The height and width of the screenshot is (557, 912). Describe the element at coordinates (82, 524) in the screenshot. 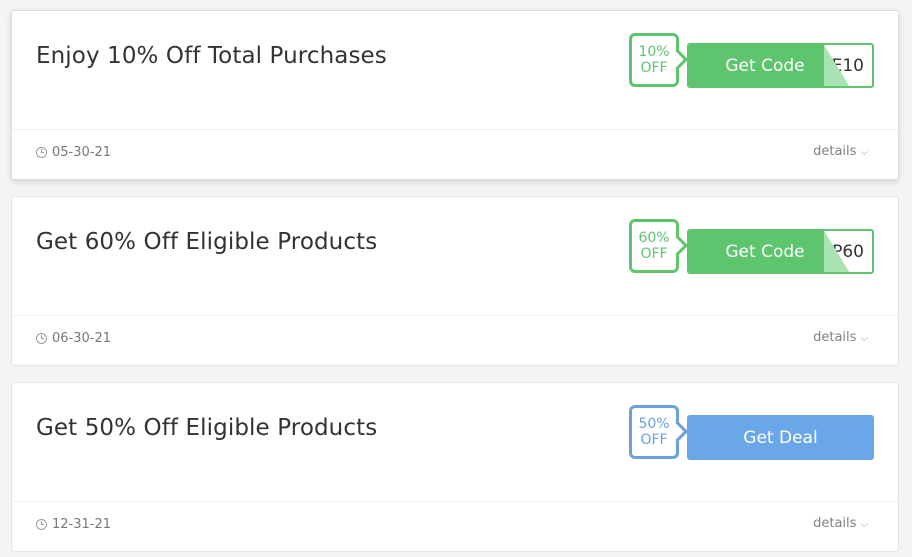

I see `expiry-date-text: 12-31-21` at that location.